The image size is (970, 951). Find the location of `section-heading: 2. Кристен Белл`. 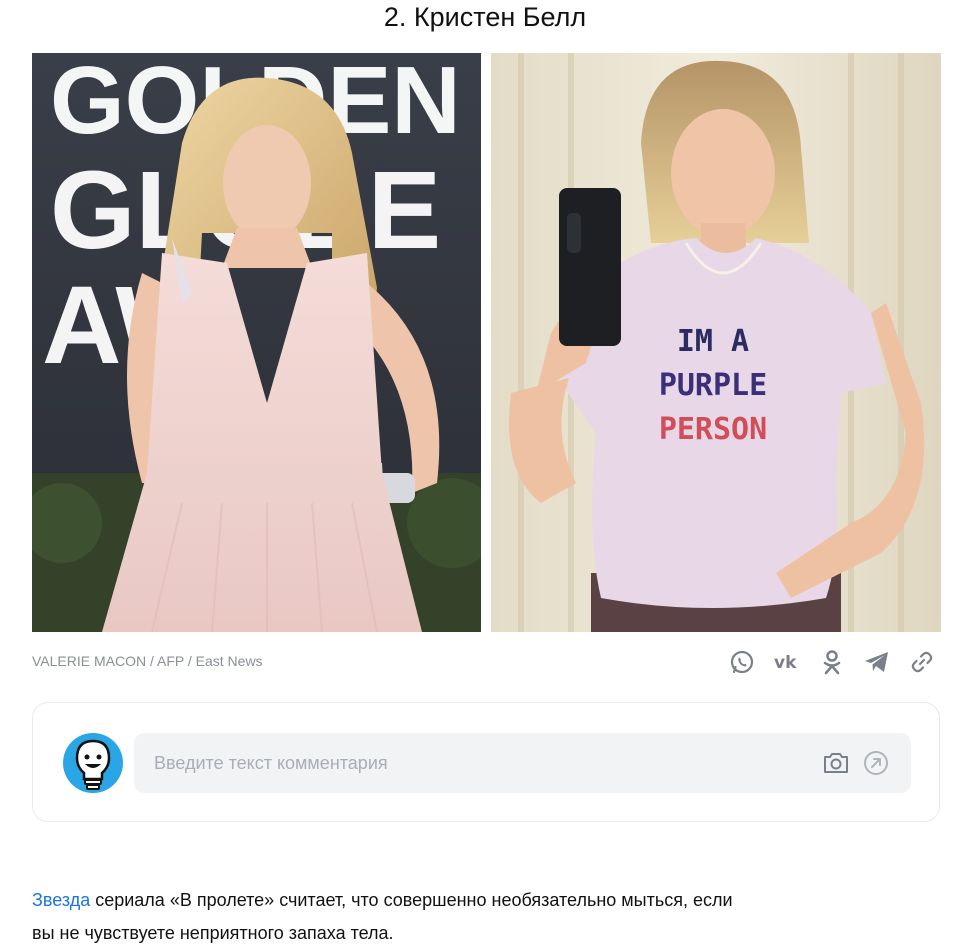

section-heading: 2. Кристен Белл is located at coordinates (485, 17).